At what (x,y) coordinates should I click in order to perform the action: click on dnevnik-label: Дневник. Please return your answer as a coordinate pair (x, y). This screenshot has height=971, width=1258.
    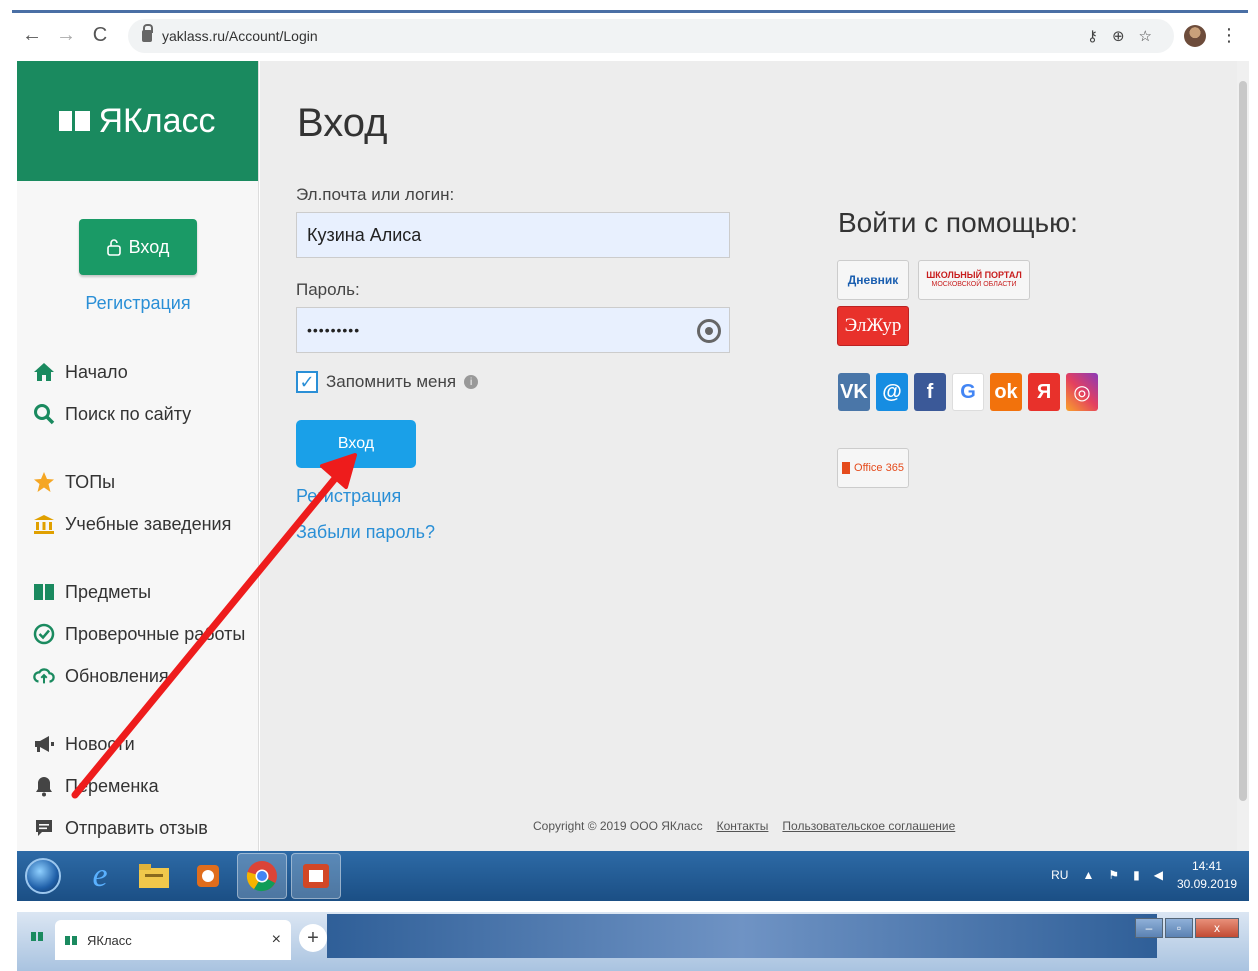
    Looking at the image, I should click on (873, 280).